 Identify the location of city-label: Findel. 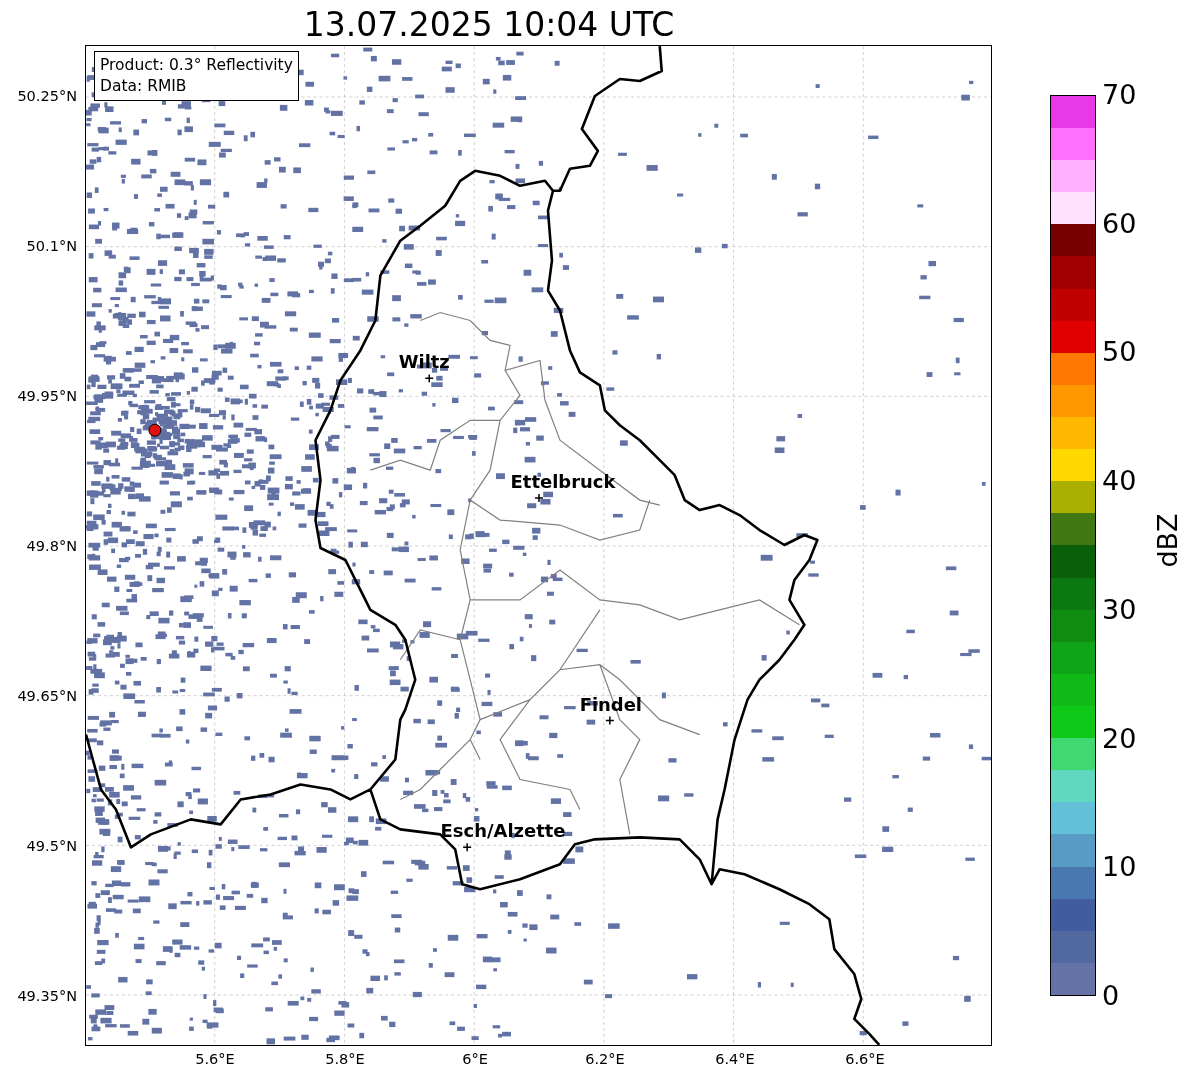
(611, 704).